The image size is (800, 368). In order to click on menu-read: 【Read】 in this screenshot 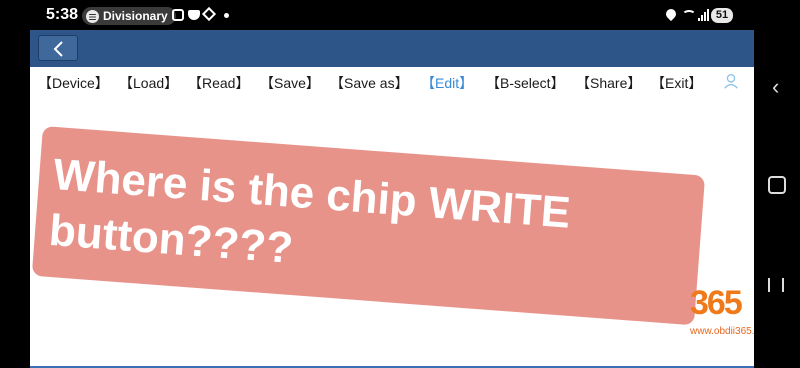, I will do `click(218, 83)`.